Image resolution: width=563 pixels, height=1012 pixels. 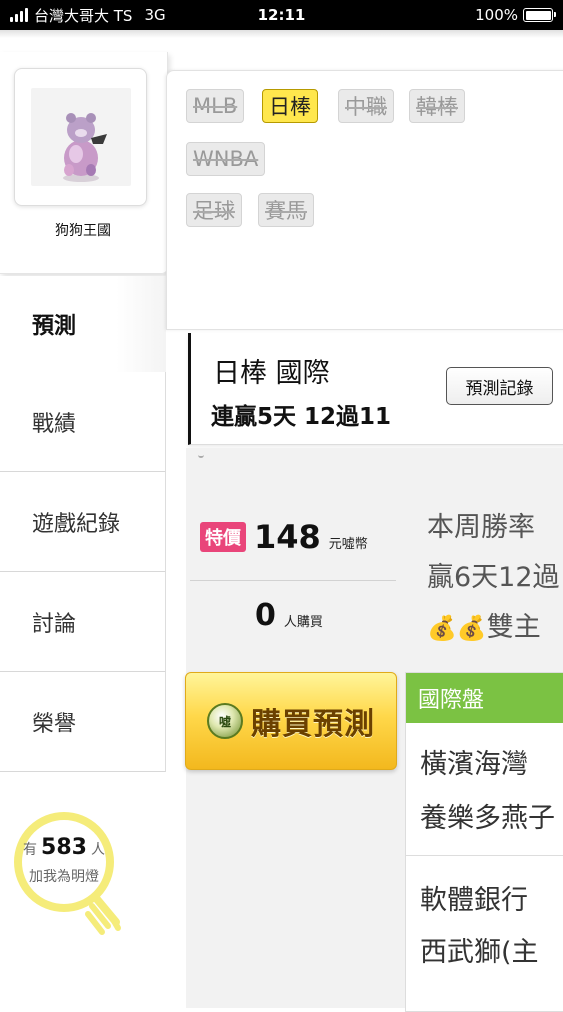 I want to click on buyers-unit: 人購買, so click(x=303, y=622).